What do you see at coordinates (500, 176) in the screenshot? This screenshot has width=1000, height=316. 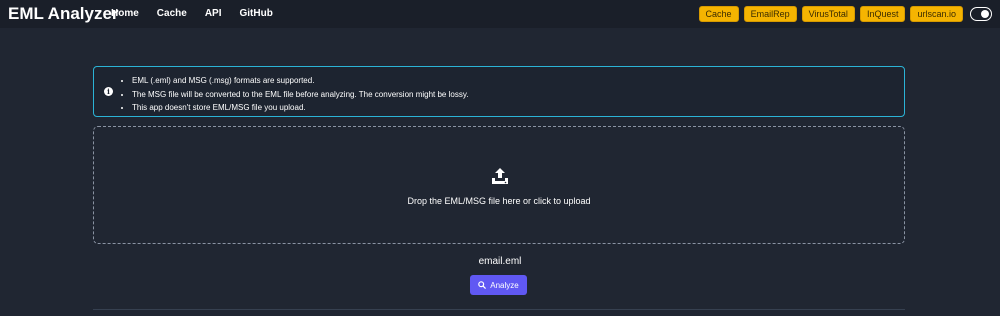 I see `upload-icon` at bounding box center [500, 176].